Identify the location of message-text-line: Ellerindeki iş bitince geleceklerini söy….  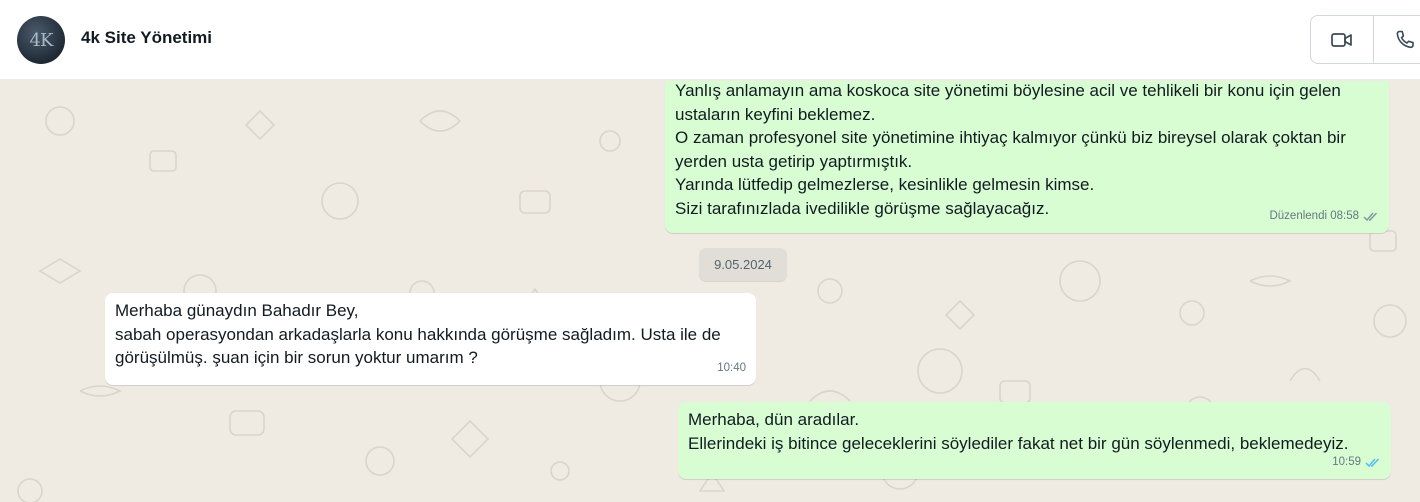
(1018, 443).